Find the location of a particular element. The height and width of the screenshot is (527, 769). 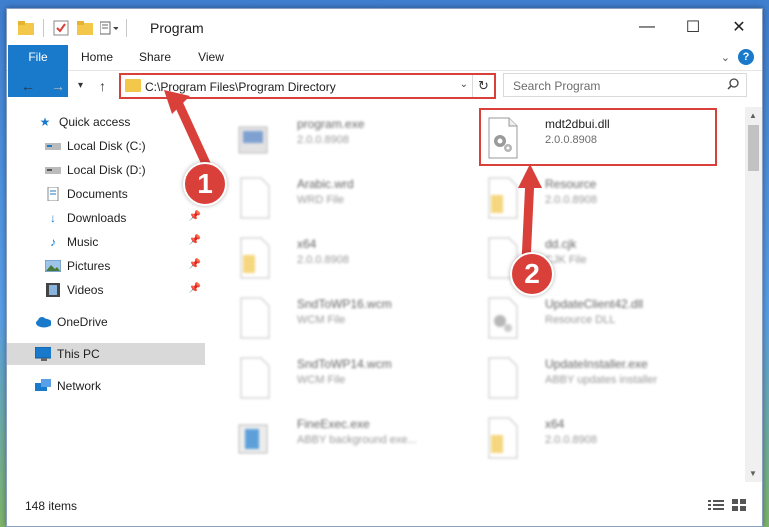

tab-home: Home is located at coordinates (97, 57).